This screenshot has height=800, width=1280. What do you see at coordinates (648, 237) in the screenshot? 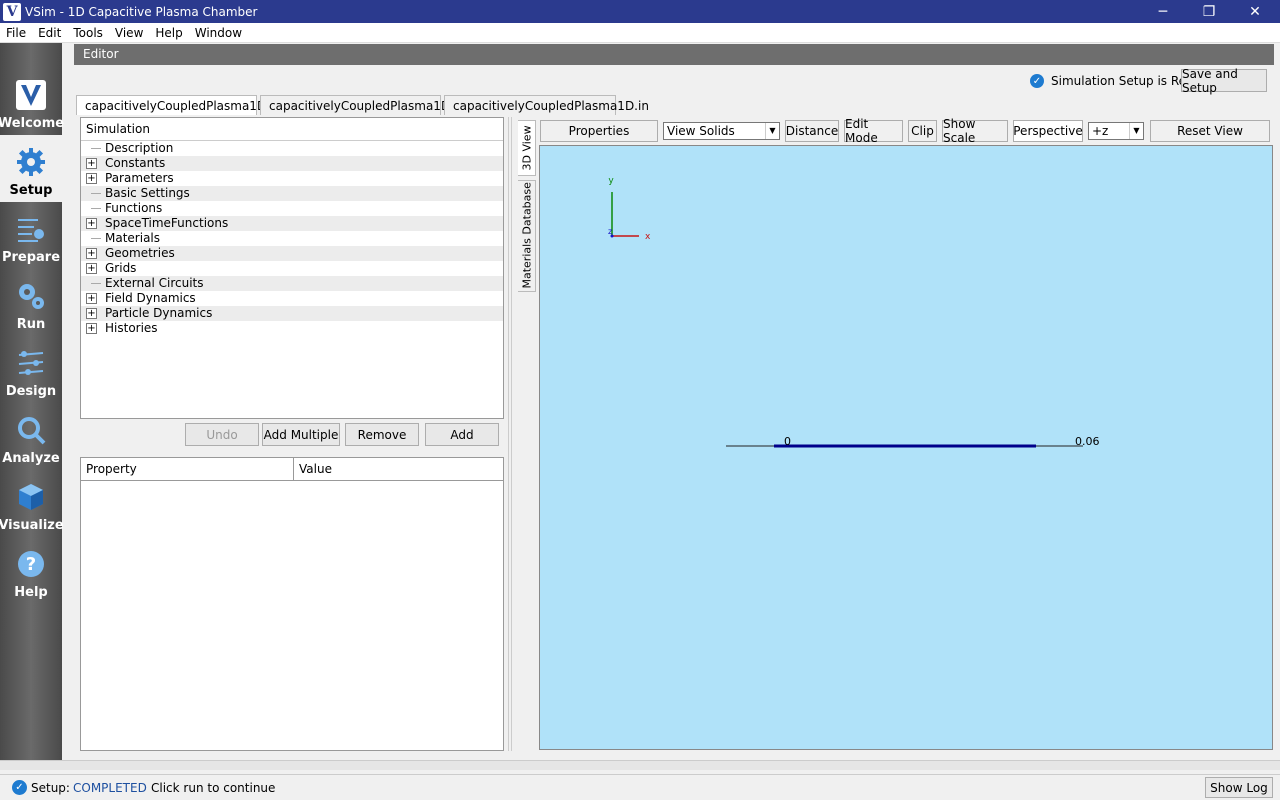
I see `axis-x-label: x` at bounding box center [648, 237].